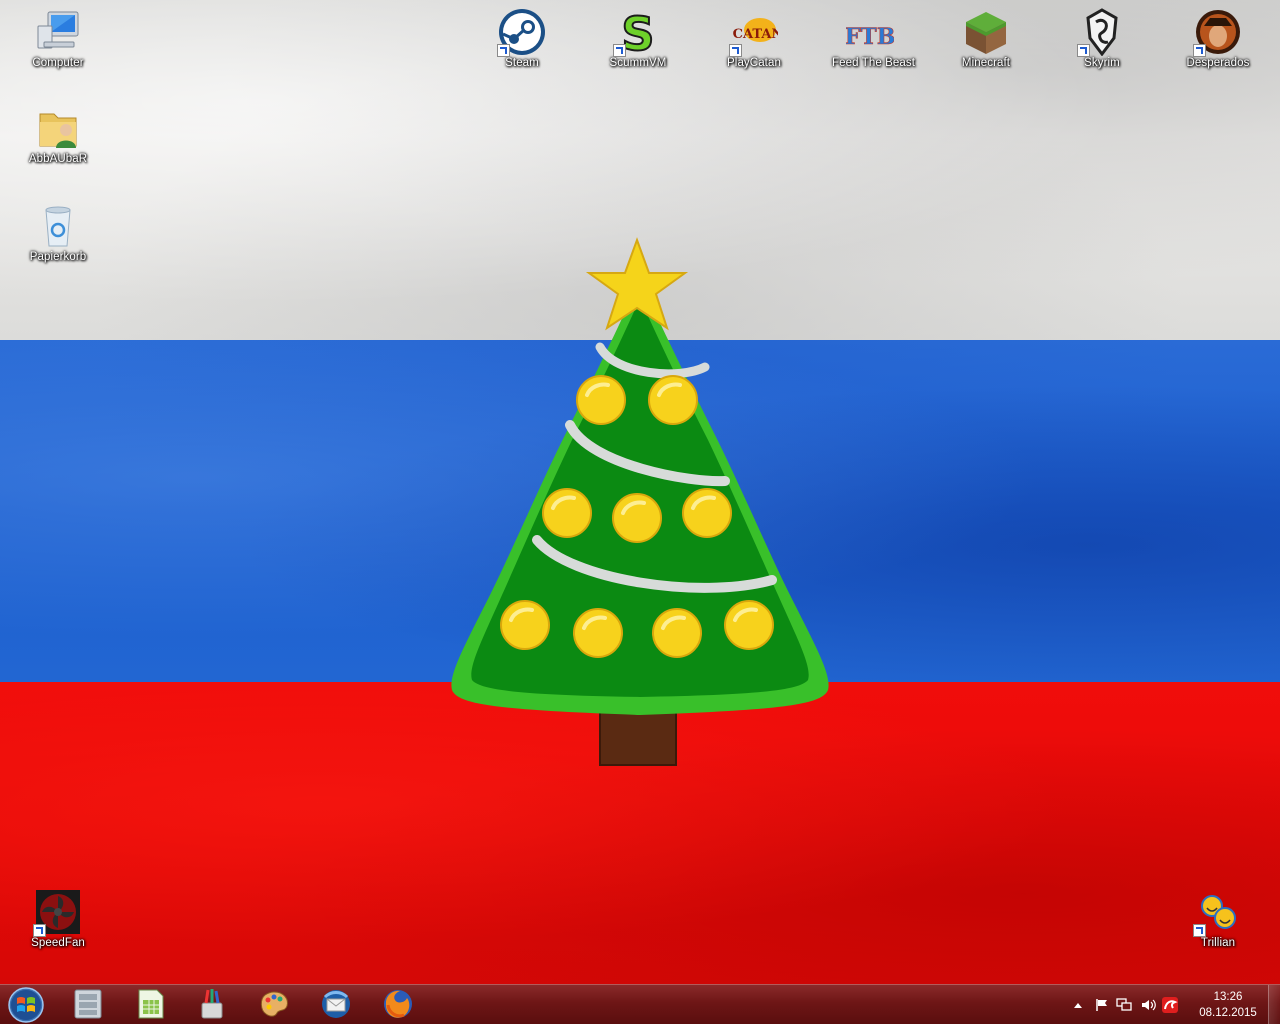  I want to click on desktop-icon-label: ScummVM, so click(638, 63).